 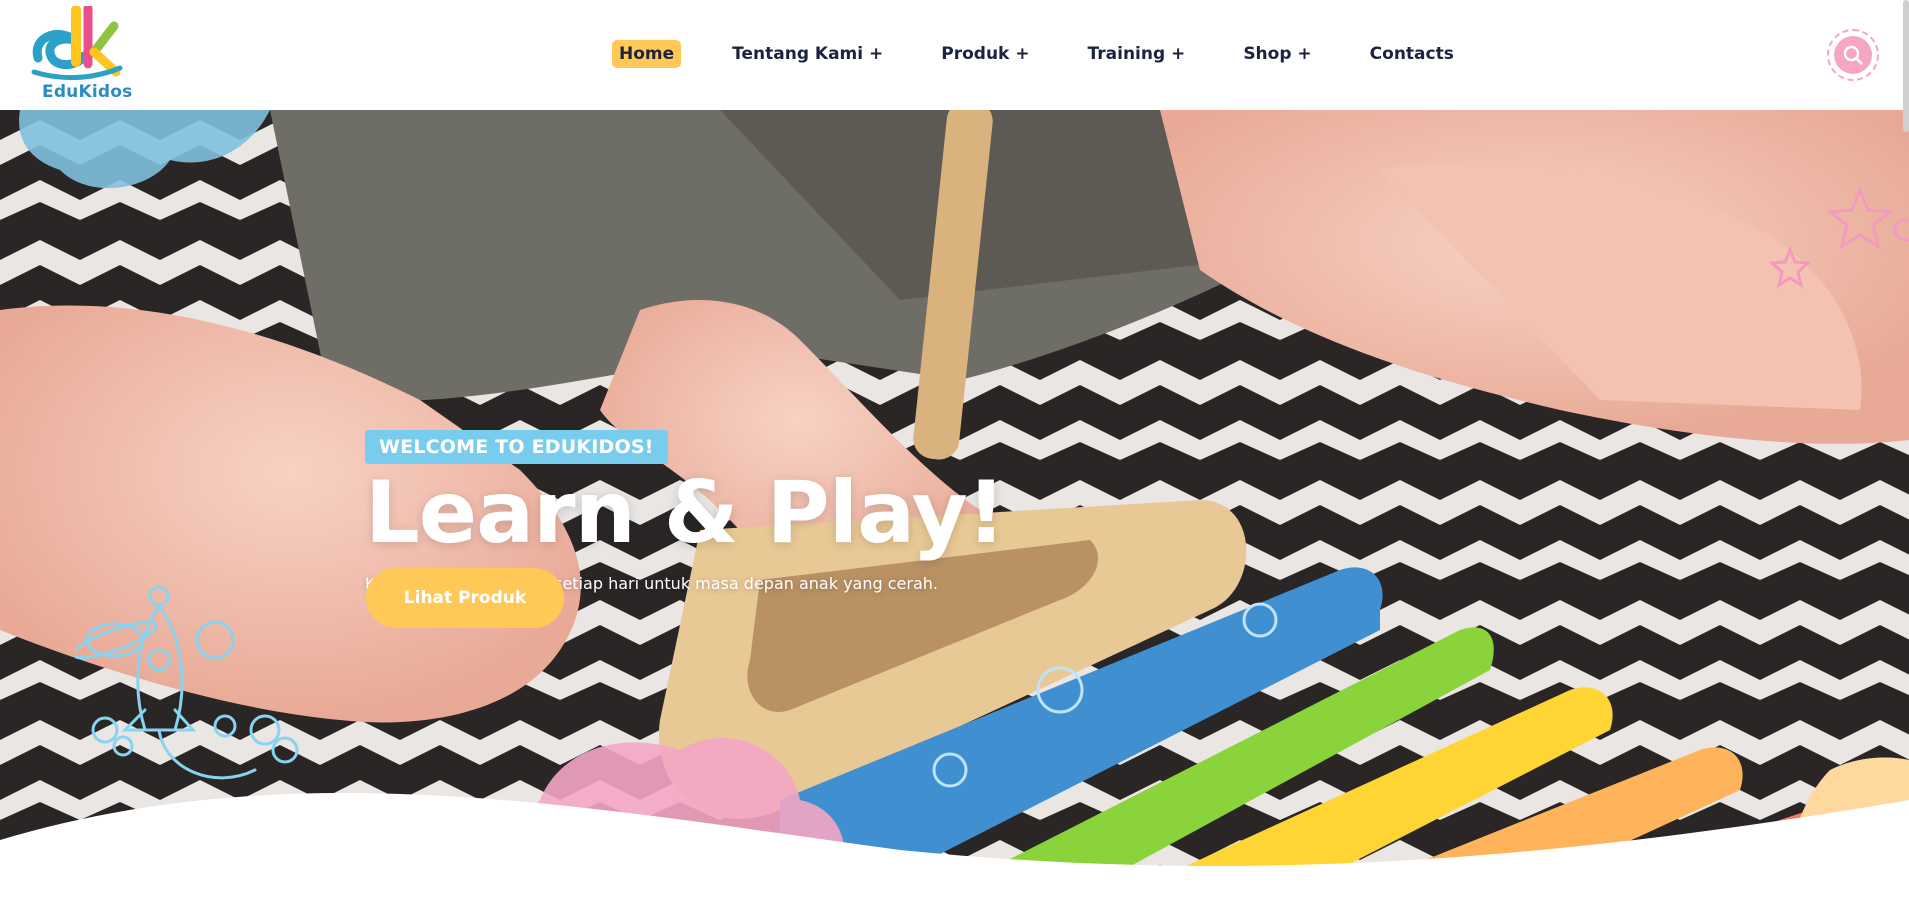 What do you see at coordinates (685, 513) in the screenshot?
I see `hero-title: Learn & Play!` at bounding box center [685, 513].